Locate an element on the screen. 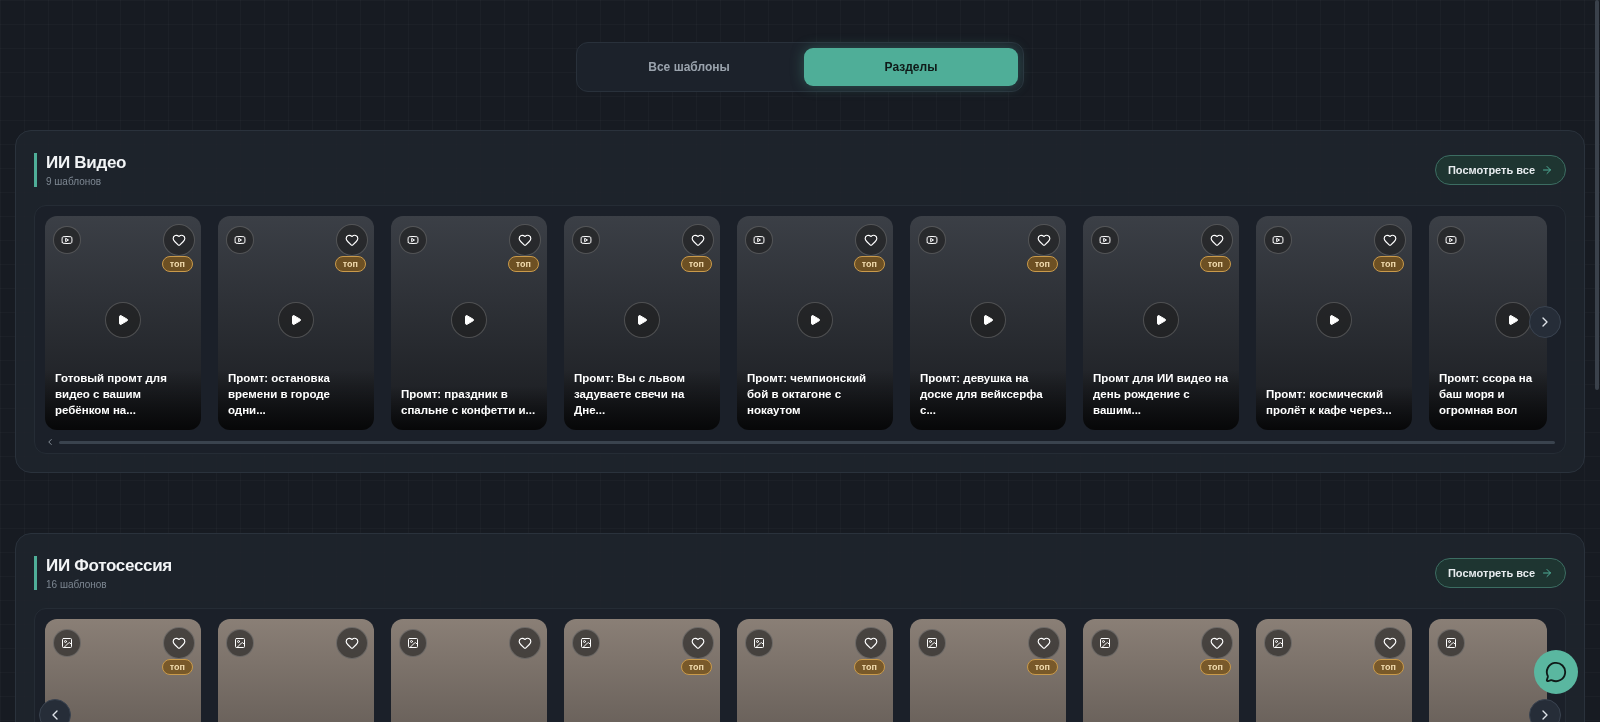  card-title: Промт: чемпионский бой в октагоне с нокаутом is located at coordinates (807, 394).